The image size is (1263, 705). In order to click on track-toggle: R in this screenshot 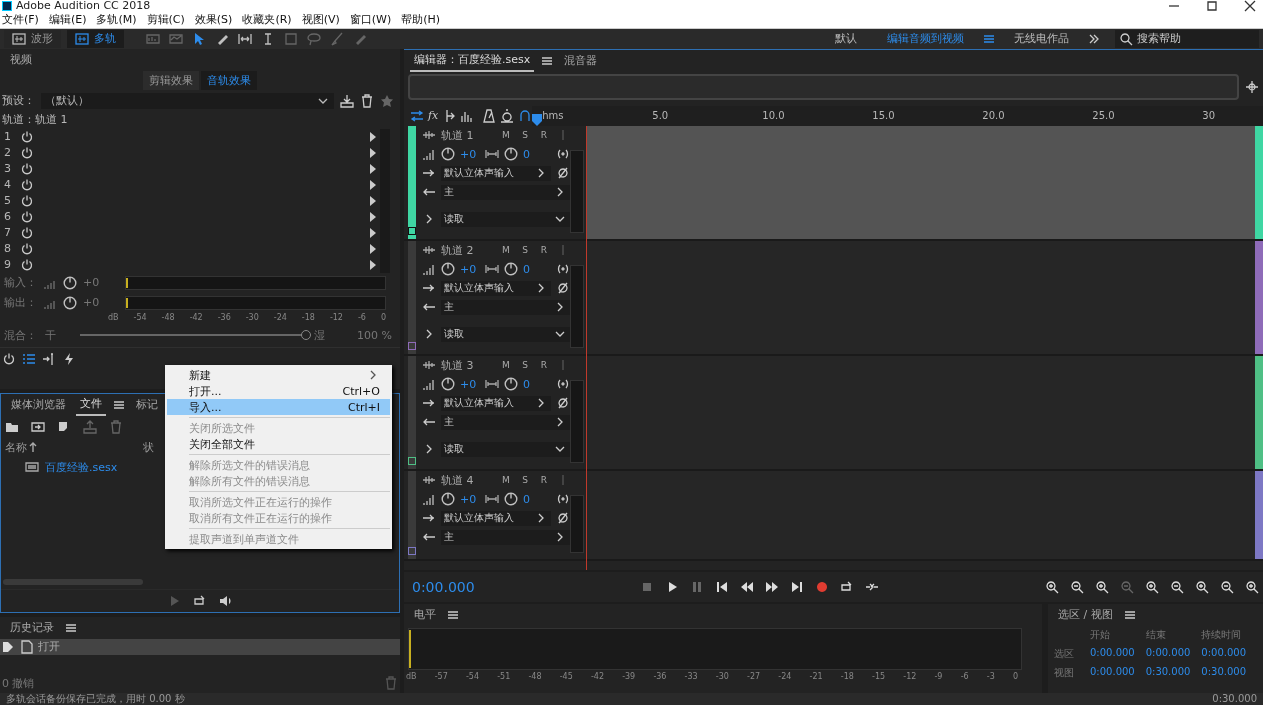, I will do `click(544, 365)`.